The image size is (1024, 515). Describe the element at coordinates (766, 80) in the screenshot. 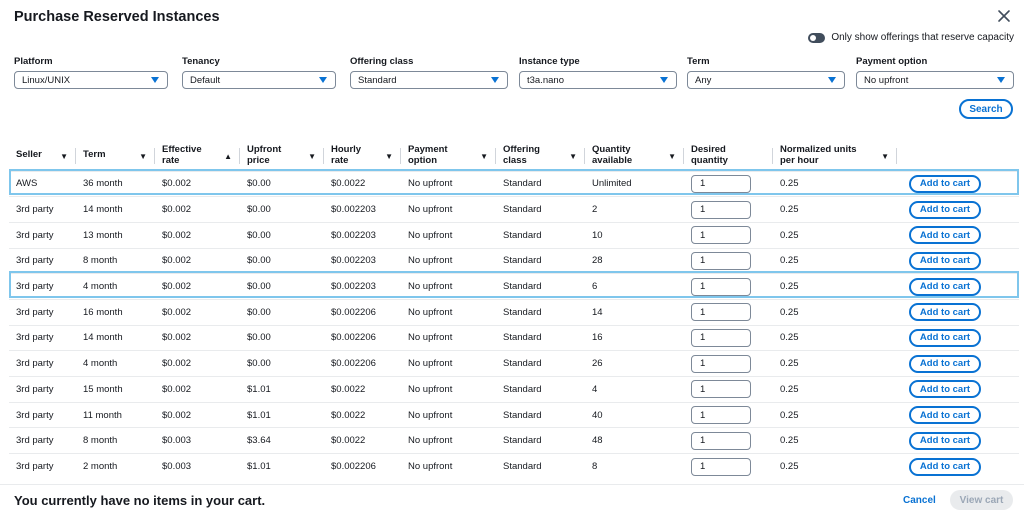

I see `term-select: Any` at that location.